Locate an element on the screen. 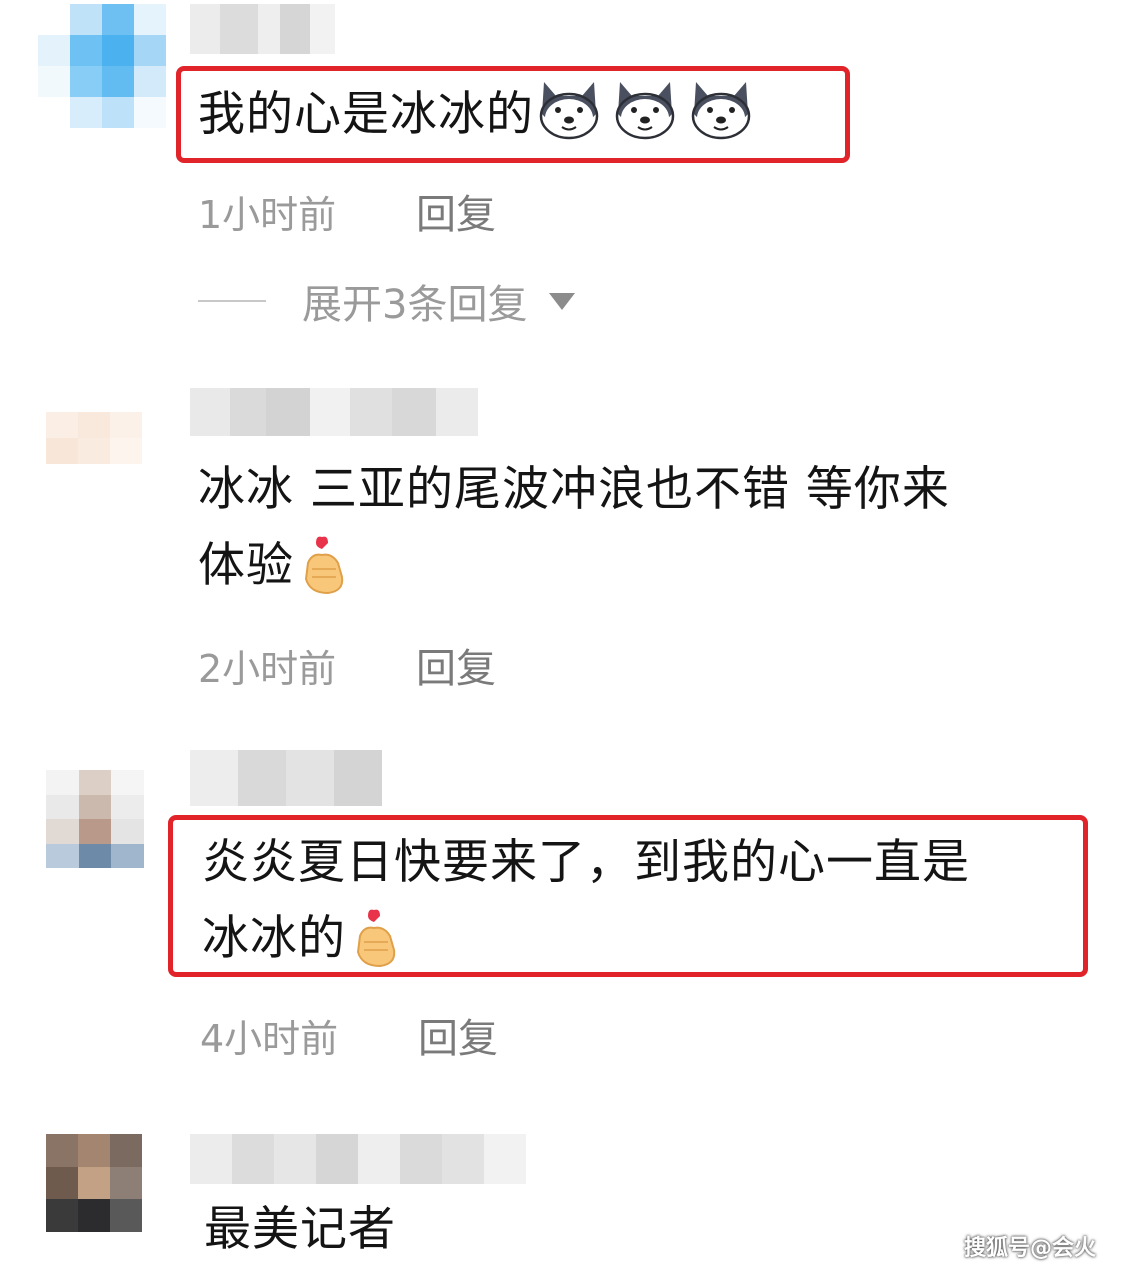 This screenshot has height=1276, width=1122. triangle-down-icon is located at coordinates (562, 301).